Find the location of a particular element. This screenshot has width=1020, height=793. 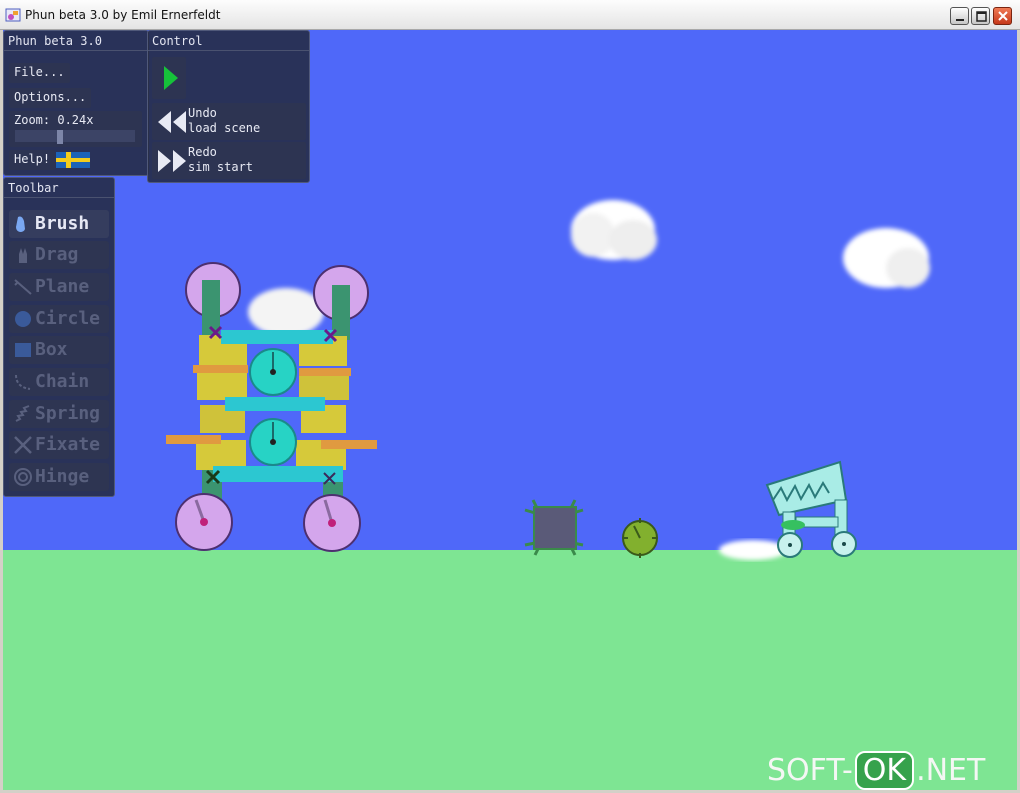

tool-brush: Brush is located at coordinates (59, 224).